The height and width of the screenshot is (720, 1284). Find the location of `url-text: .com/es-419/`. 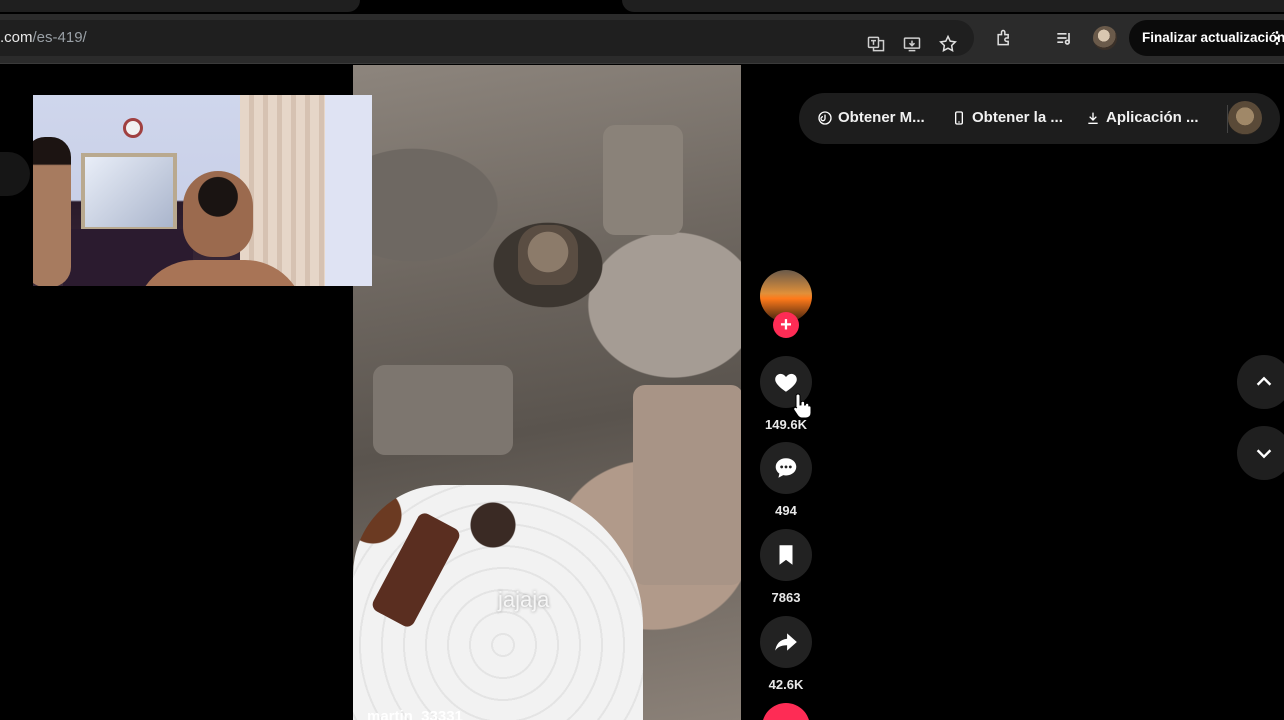

url-text: .com/es-419/ is located at coordinates (43, 37).